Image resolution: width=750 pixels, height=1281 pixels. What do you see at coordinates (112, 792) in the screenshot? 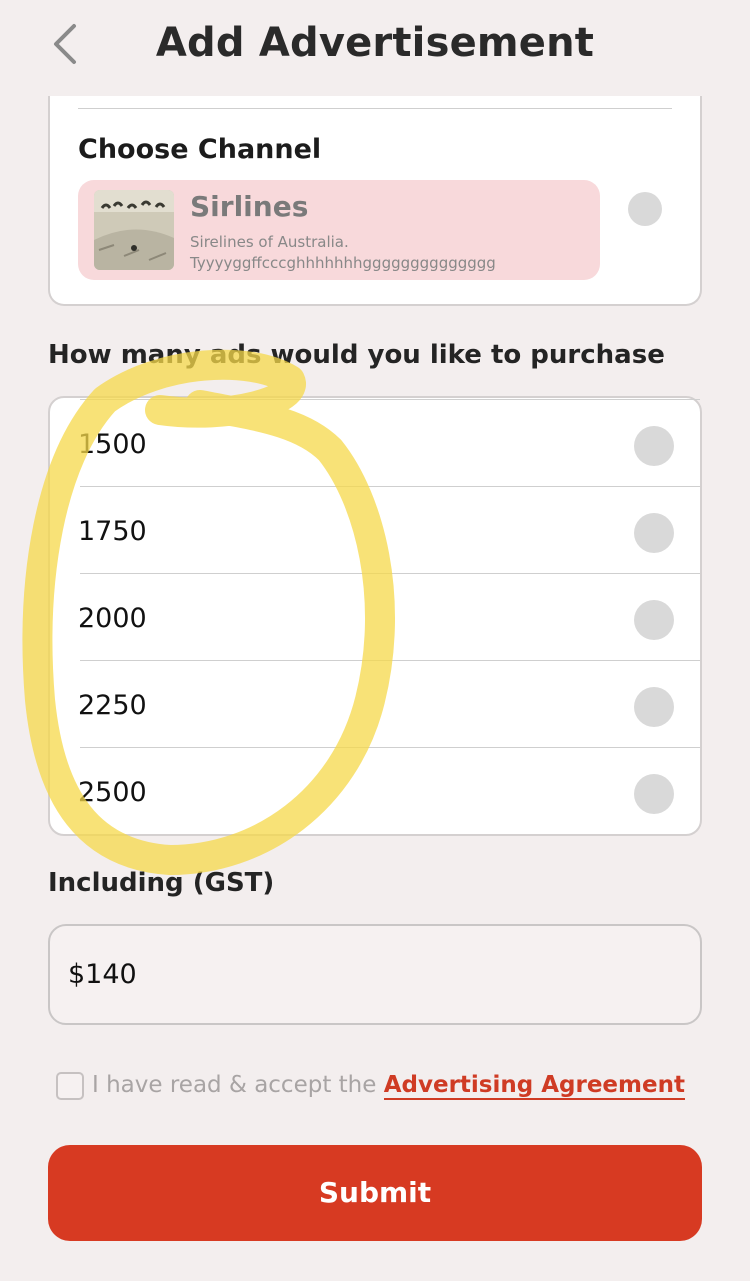
I see `option-value: 2500` at bounding box center [112, 792].